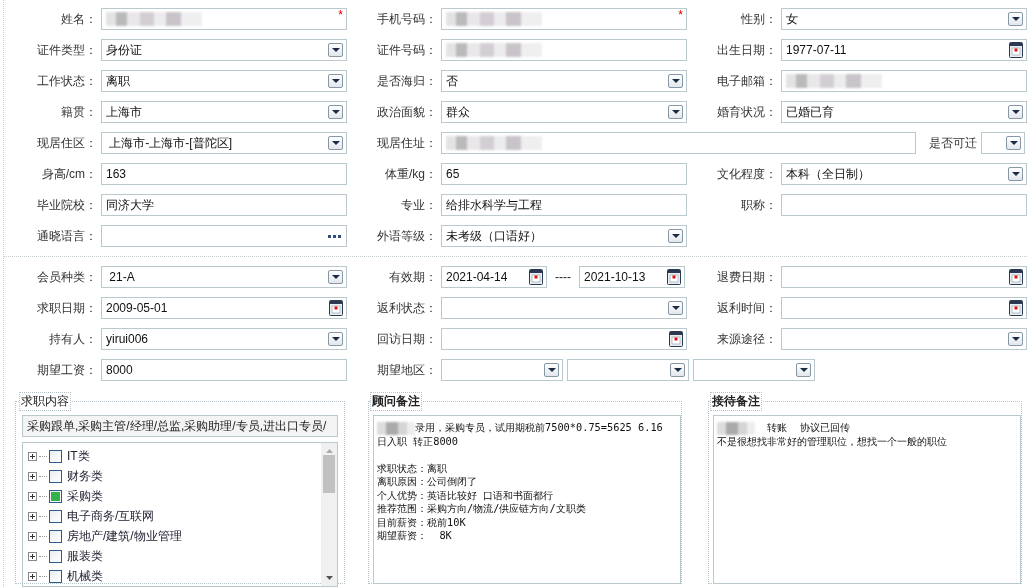 The image size is (1028, 587). I want to click on tree-item: 服装类, so click(85, 556).